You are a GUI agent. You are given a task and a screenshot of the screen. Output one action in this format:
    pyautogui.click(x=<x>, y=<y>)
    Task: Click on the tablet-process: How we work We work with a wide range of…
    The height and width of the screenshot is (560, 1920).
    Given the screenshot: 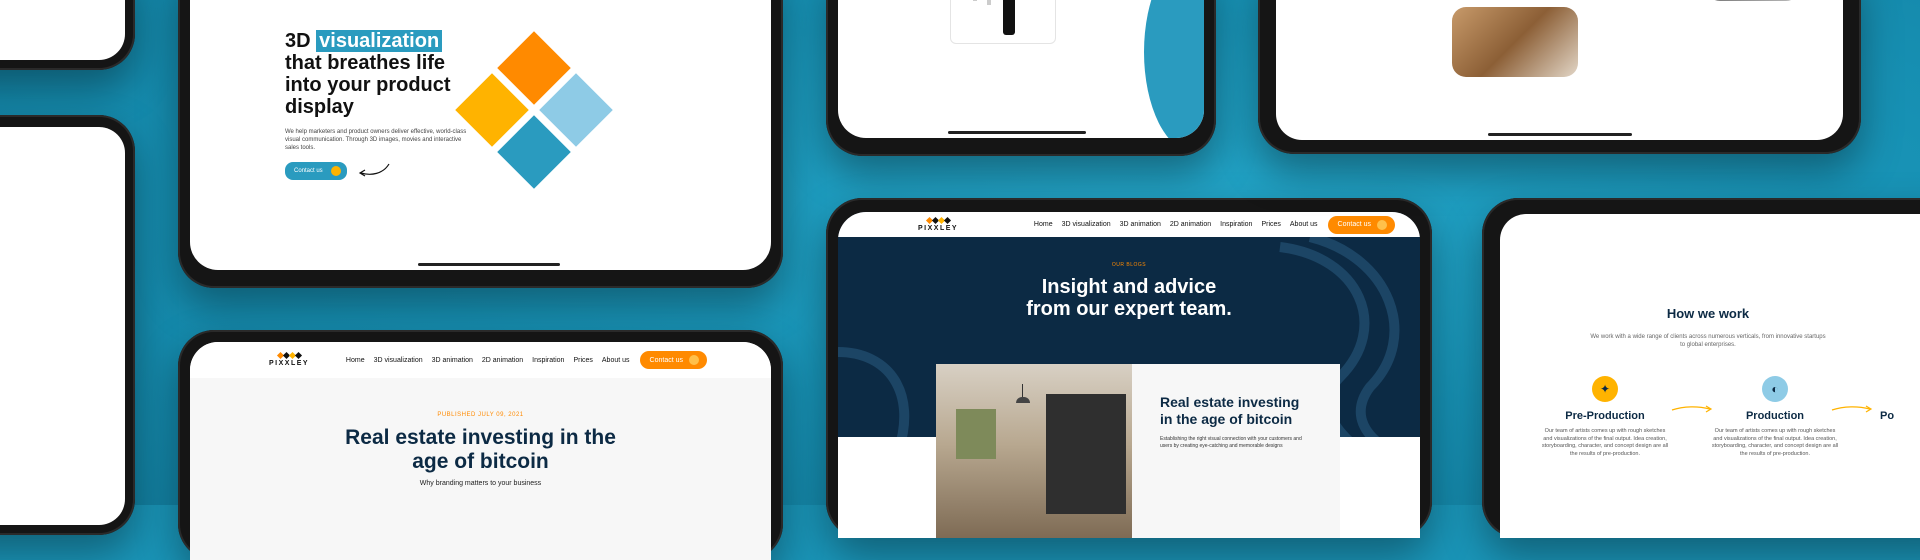 What is the action you would take?
    pyautogui.click(x=1701, y=368)
    